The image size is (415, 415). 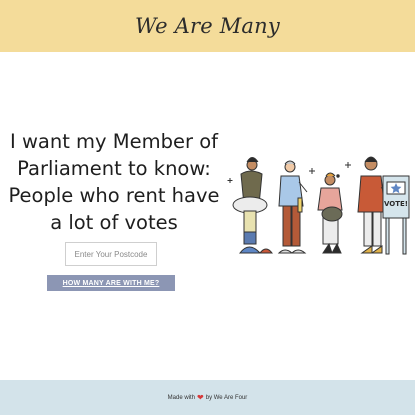 I want to click on site-header: We Are Many, so click(x=207, y=26).